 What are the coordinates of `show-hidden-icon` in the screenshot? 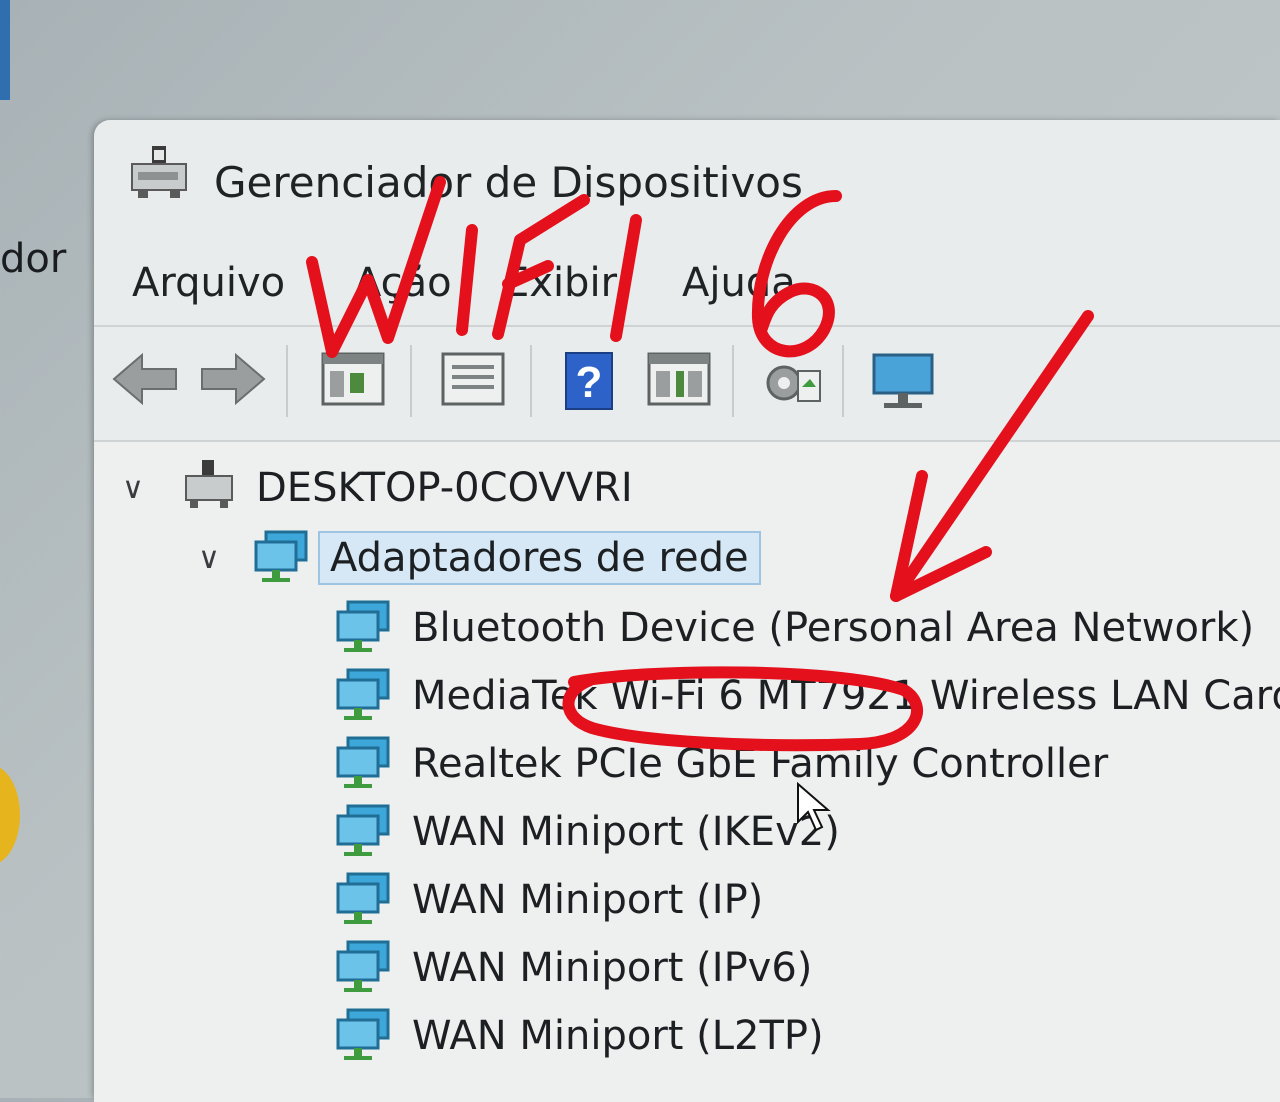 It's located at (679, 381).